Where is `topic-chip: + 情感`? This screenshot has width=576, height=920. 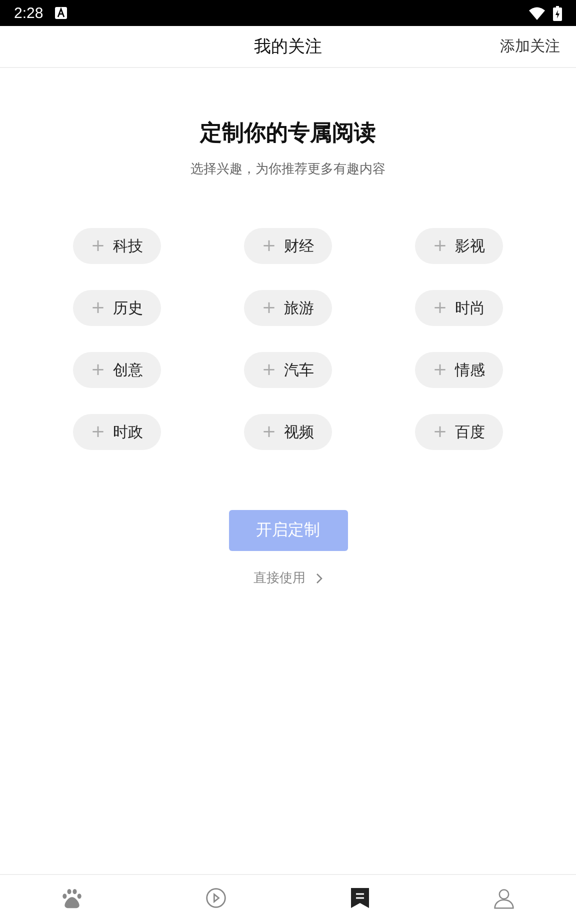
topic-chip: + 情感 is located at coordinates (459, 370).